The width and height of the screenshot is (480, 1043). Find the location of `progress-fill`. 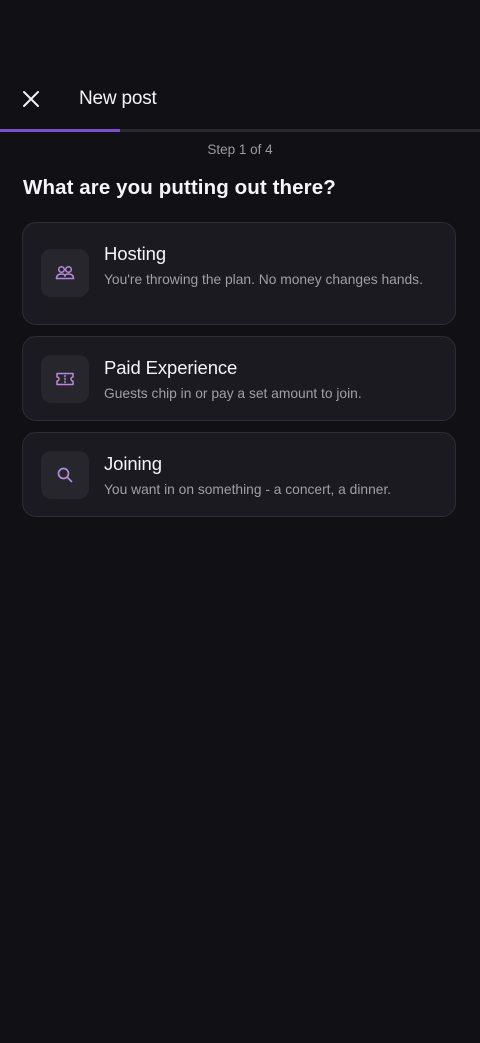

progress-fill is located at coordinates (60, 130).